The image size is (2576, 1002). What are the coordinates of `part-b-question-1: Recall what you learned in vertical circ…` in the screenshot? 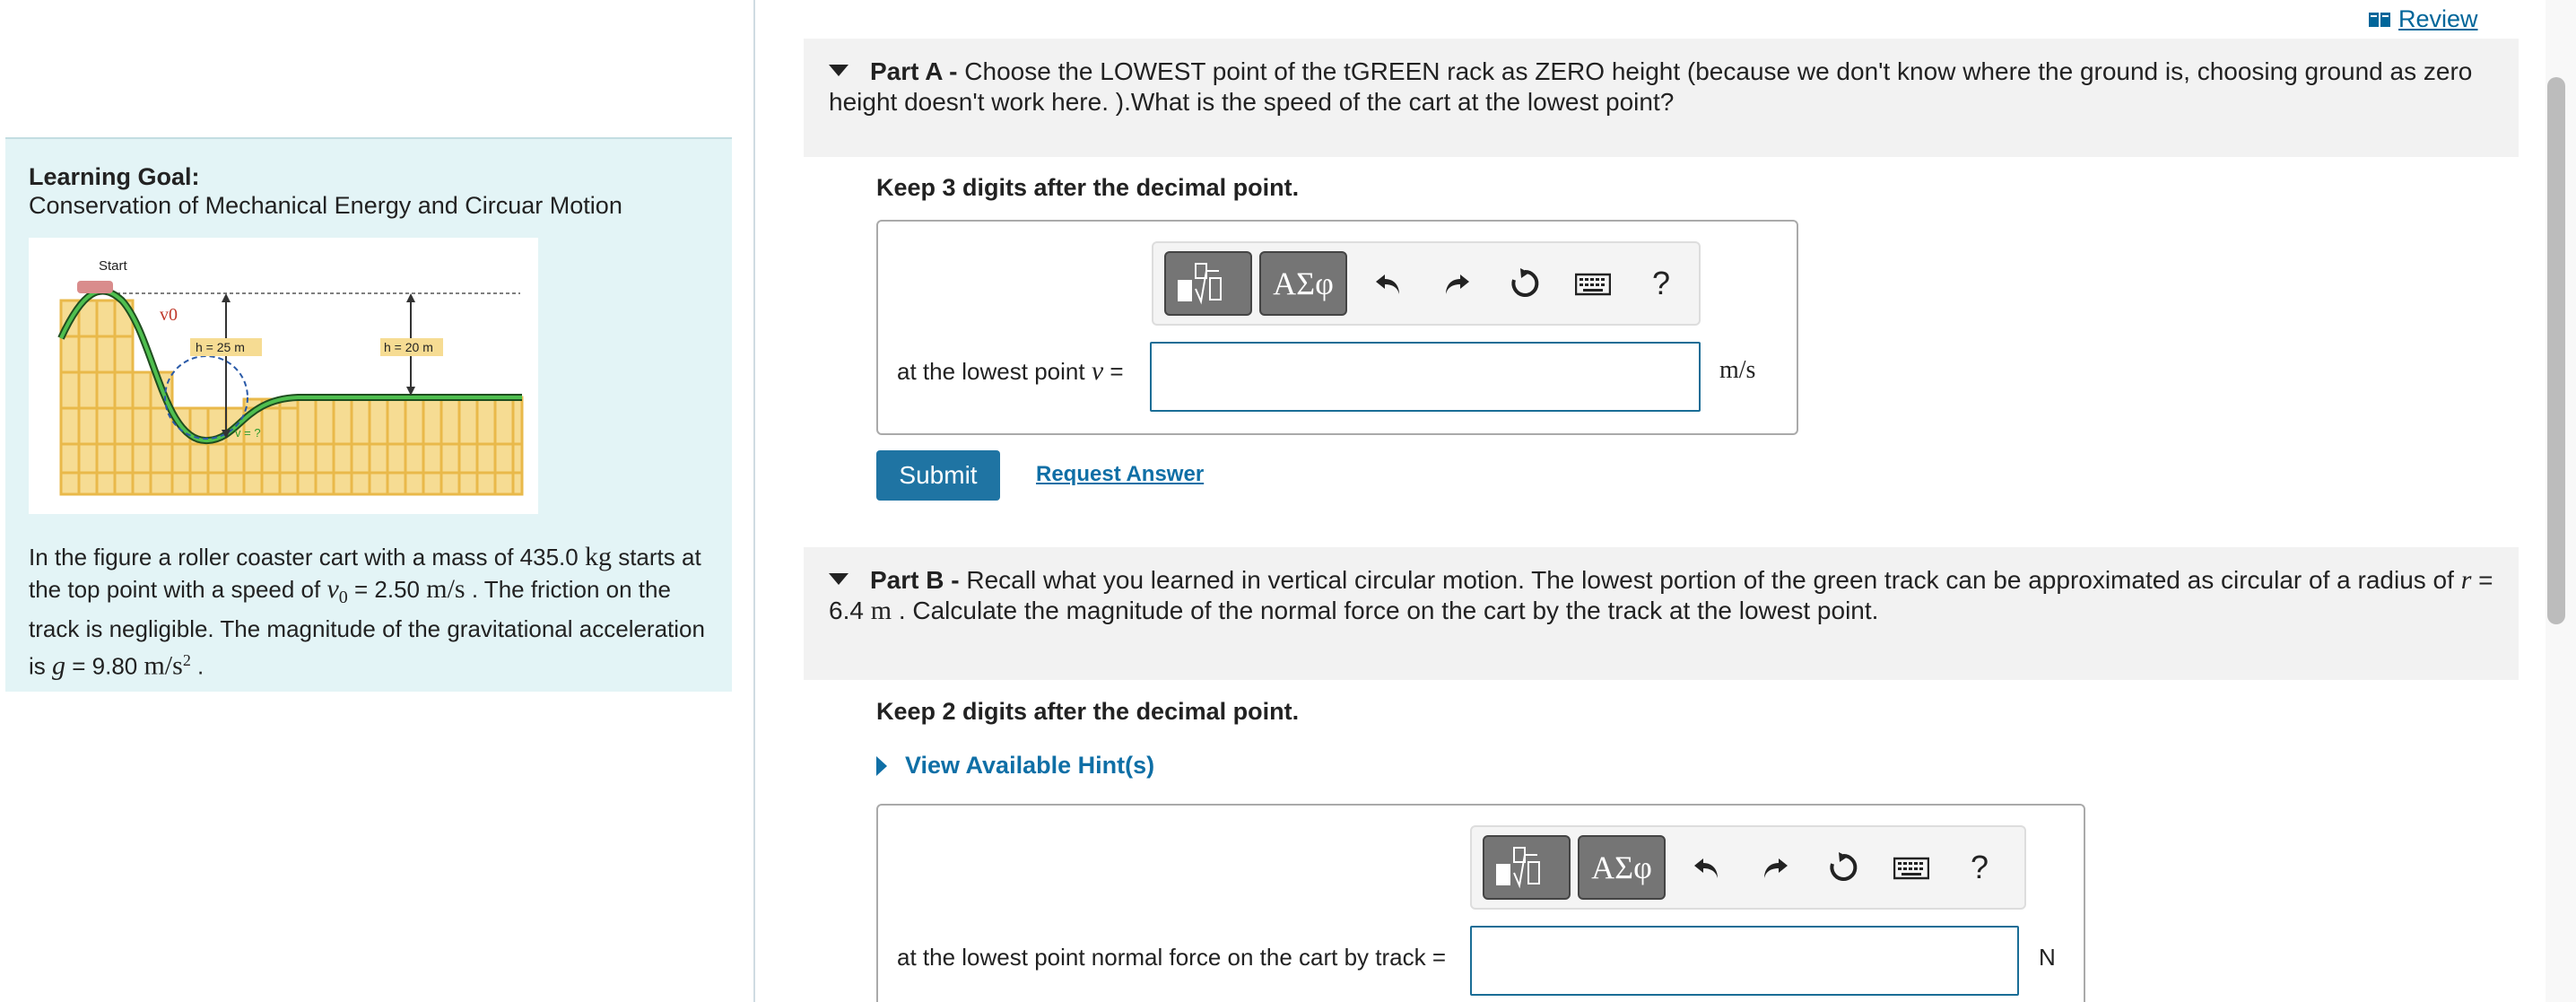 It's located at (1713, 580).